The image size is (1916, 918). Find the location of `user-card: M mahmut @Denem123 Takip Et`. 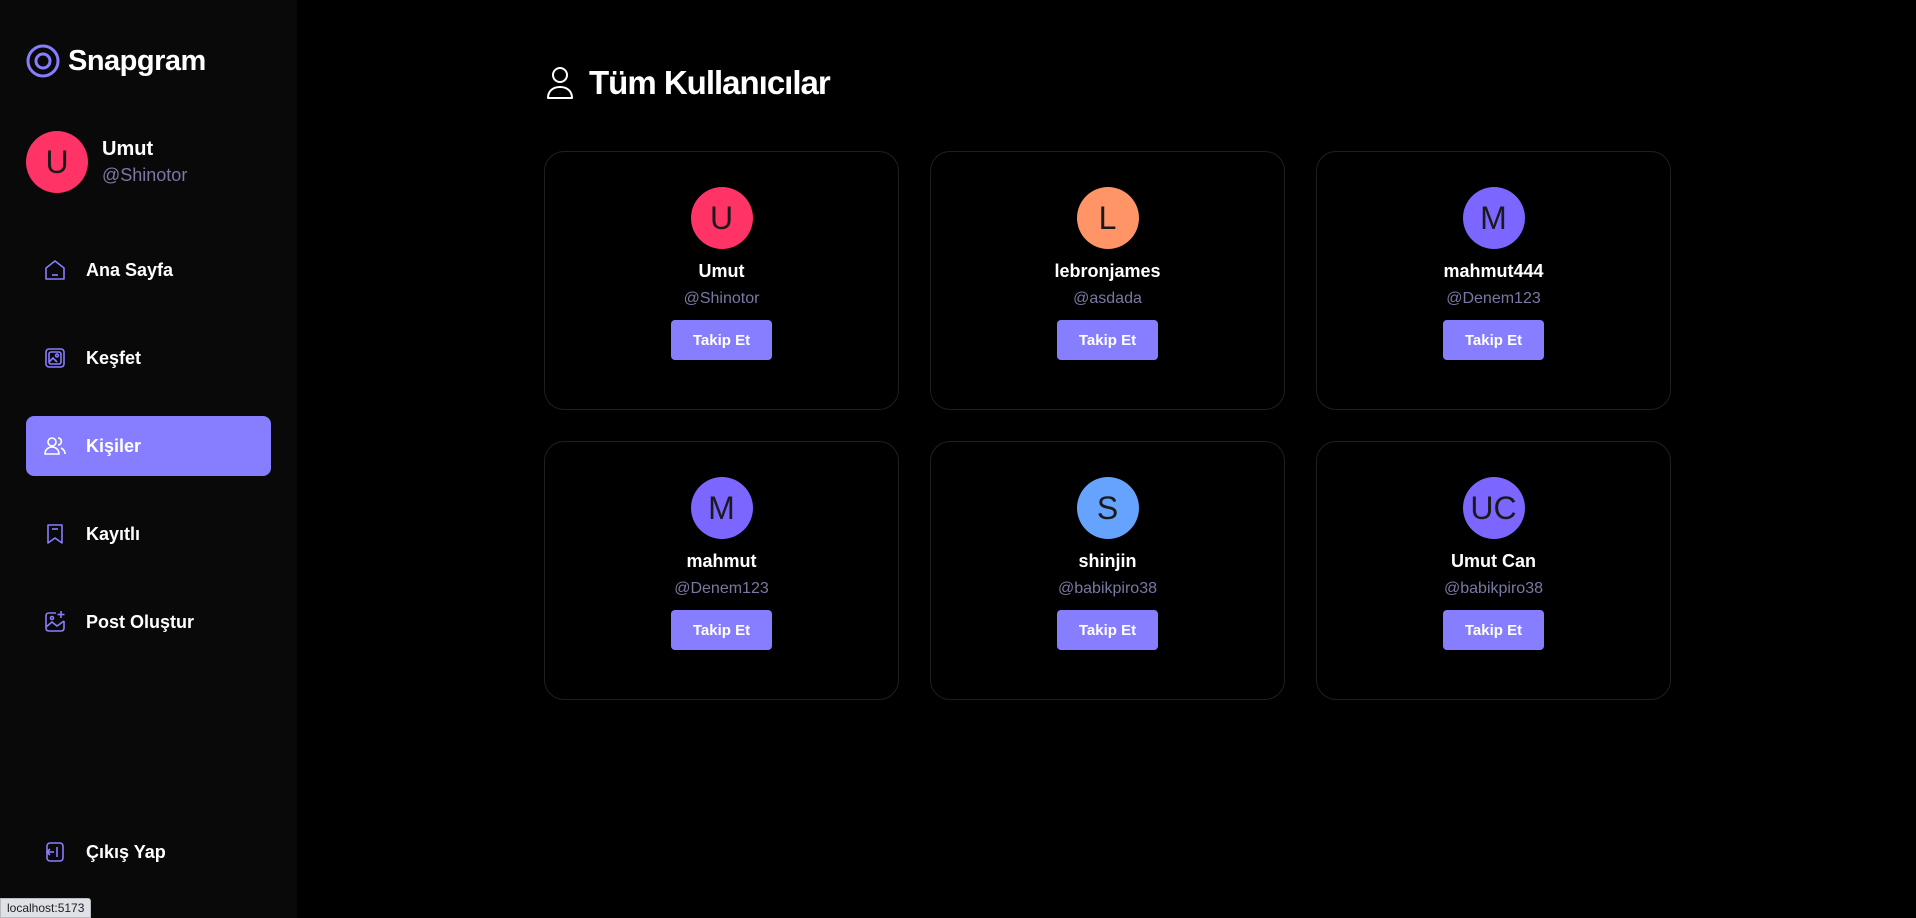

user-card: M mahmut @Denem123 Takip Et is located at coordinates (721, 570).